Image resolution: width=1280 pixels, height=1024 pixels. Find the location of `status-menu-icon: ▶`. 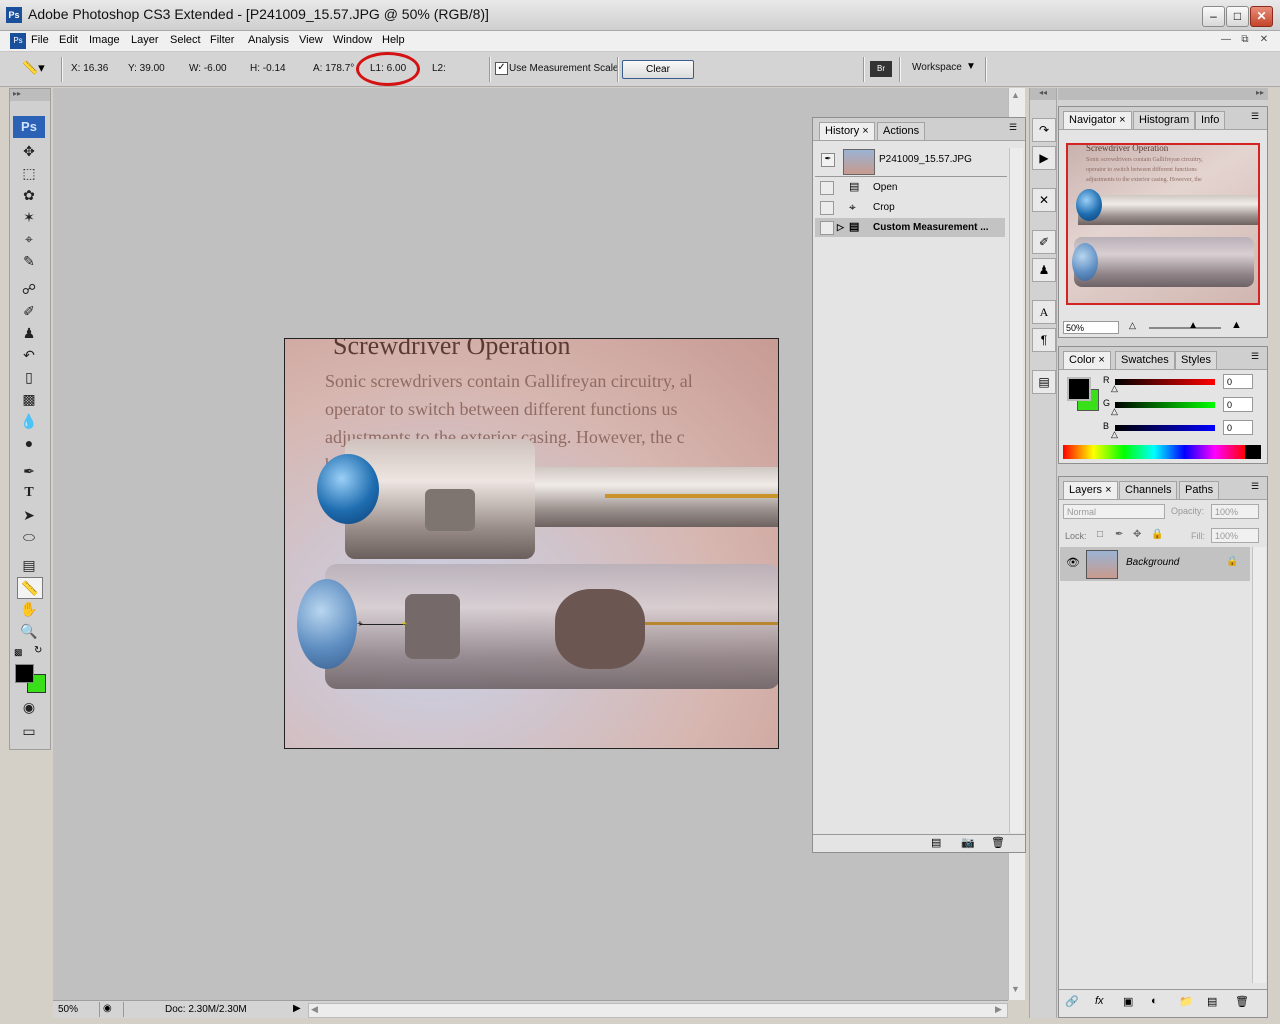

status-menu-icon: ▶ is located at coordinates (297, 1008).